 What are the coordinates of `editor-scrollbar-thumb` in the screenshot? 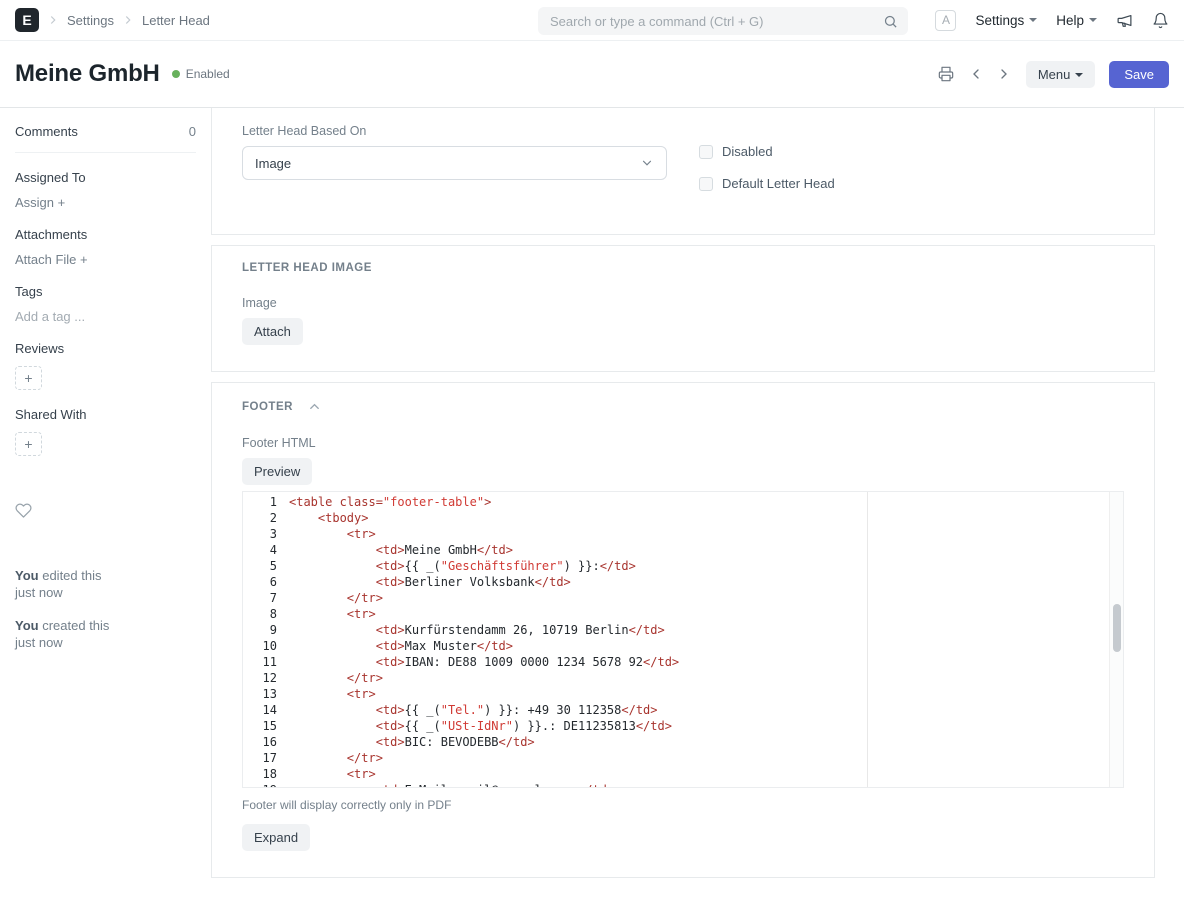 It's located at (1117, 628).